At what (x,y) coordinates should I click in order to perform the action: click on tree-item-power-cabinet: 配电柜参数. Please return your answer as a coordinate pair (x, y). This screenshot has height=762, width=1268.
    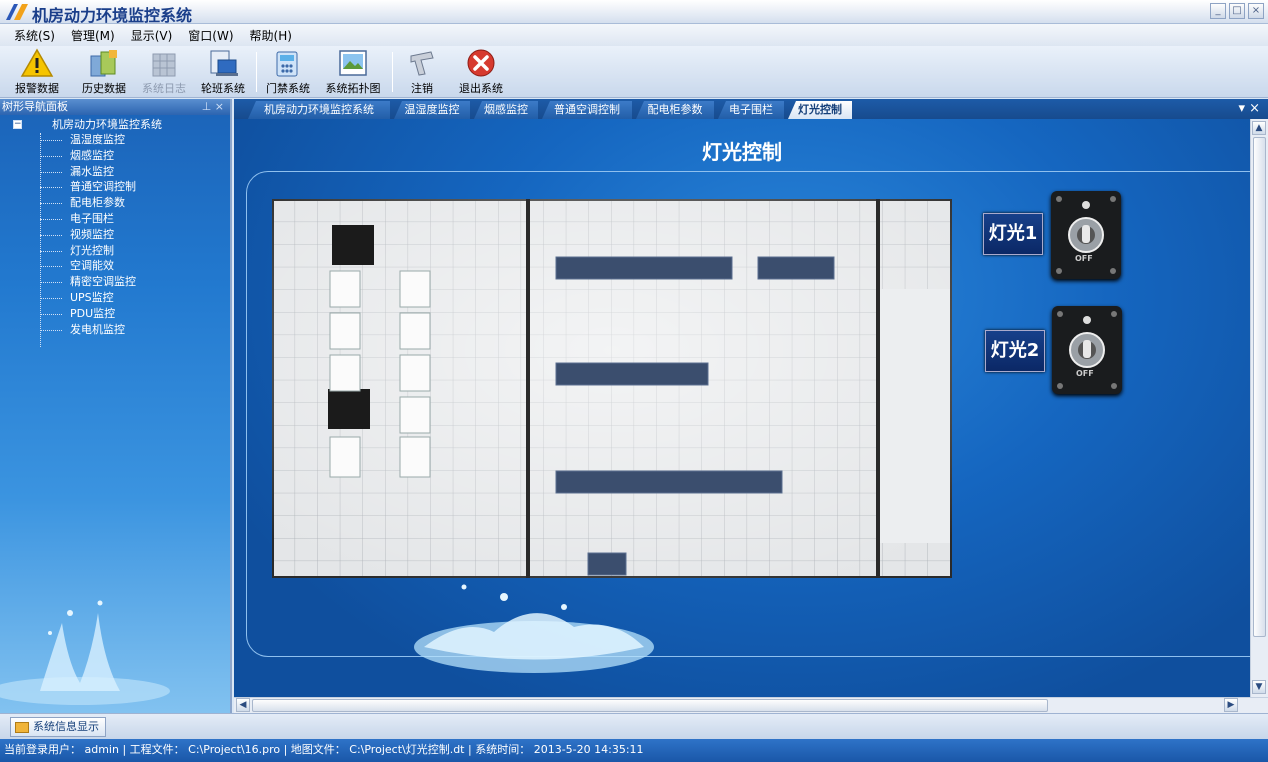
    Looking at the image, I should click on (115, 203).